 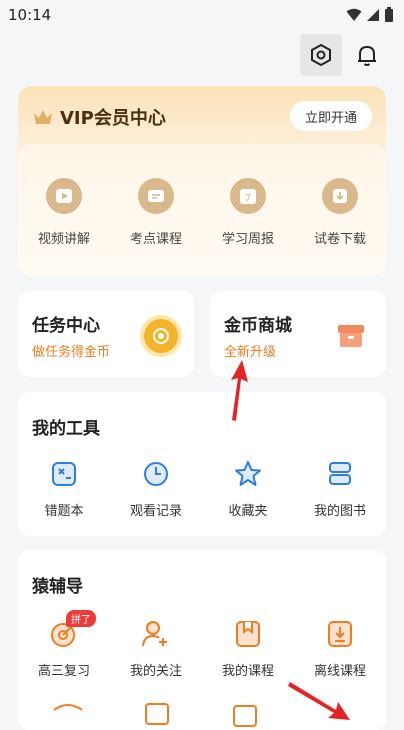 What do you see at coordinates (156, 212) in the screenshot?
I see `vip-item-course: 考点课程` at bounding box center [156, 212].